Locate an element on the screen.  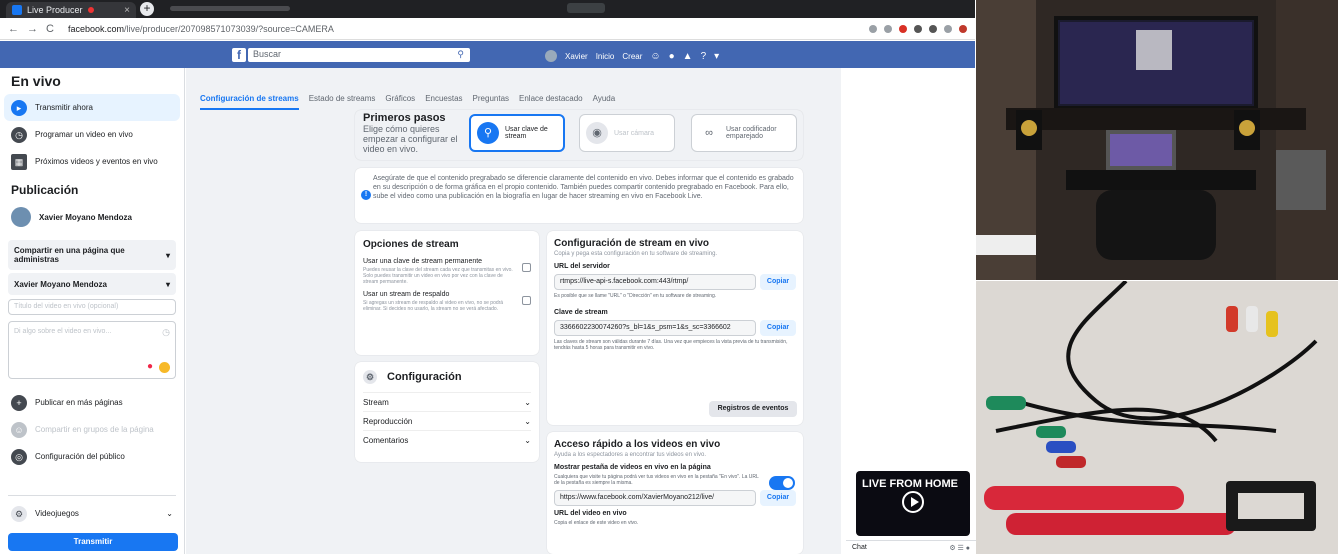
chevron-down-icon: ▾ is located at coordinates (716, 56).